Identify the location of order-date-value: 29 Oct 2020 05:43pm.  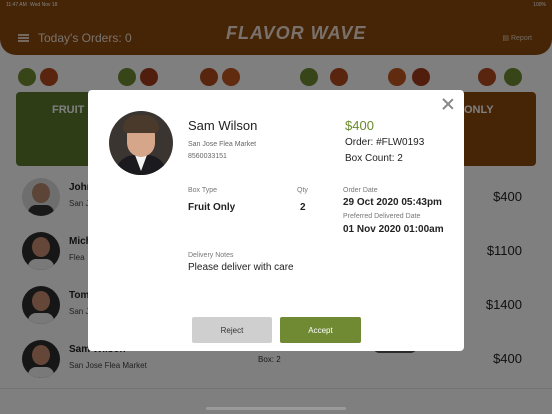
(392, 202).